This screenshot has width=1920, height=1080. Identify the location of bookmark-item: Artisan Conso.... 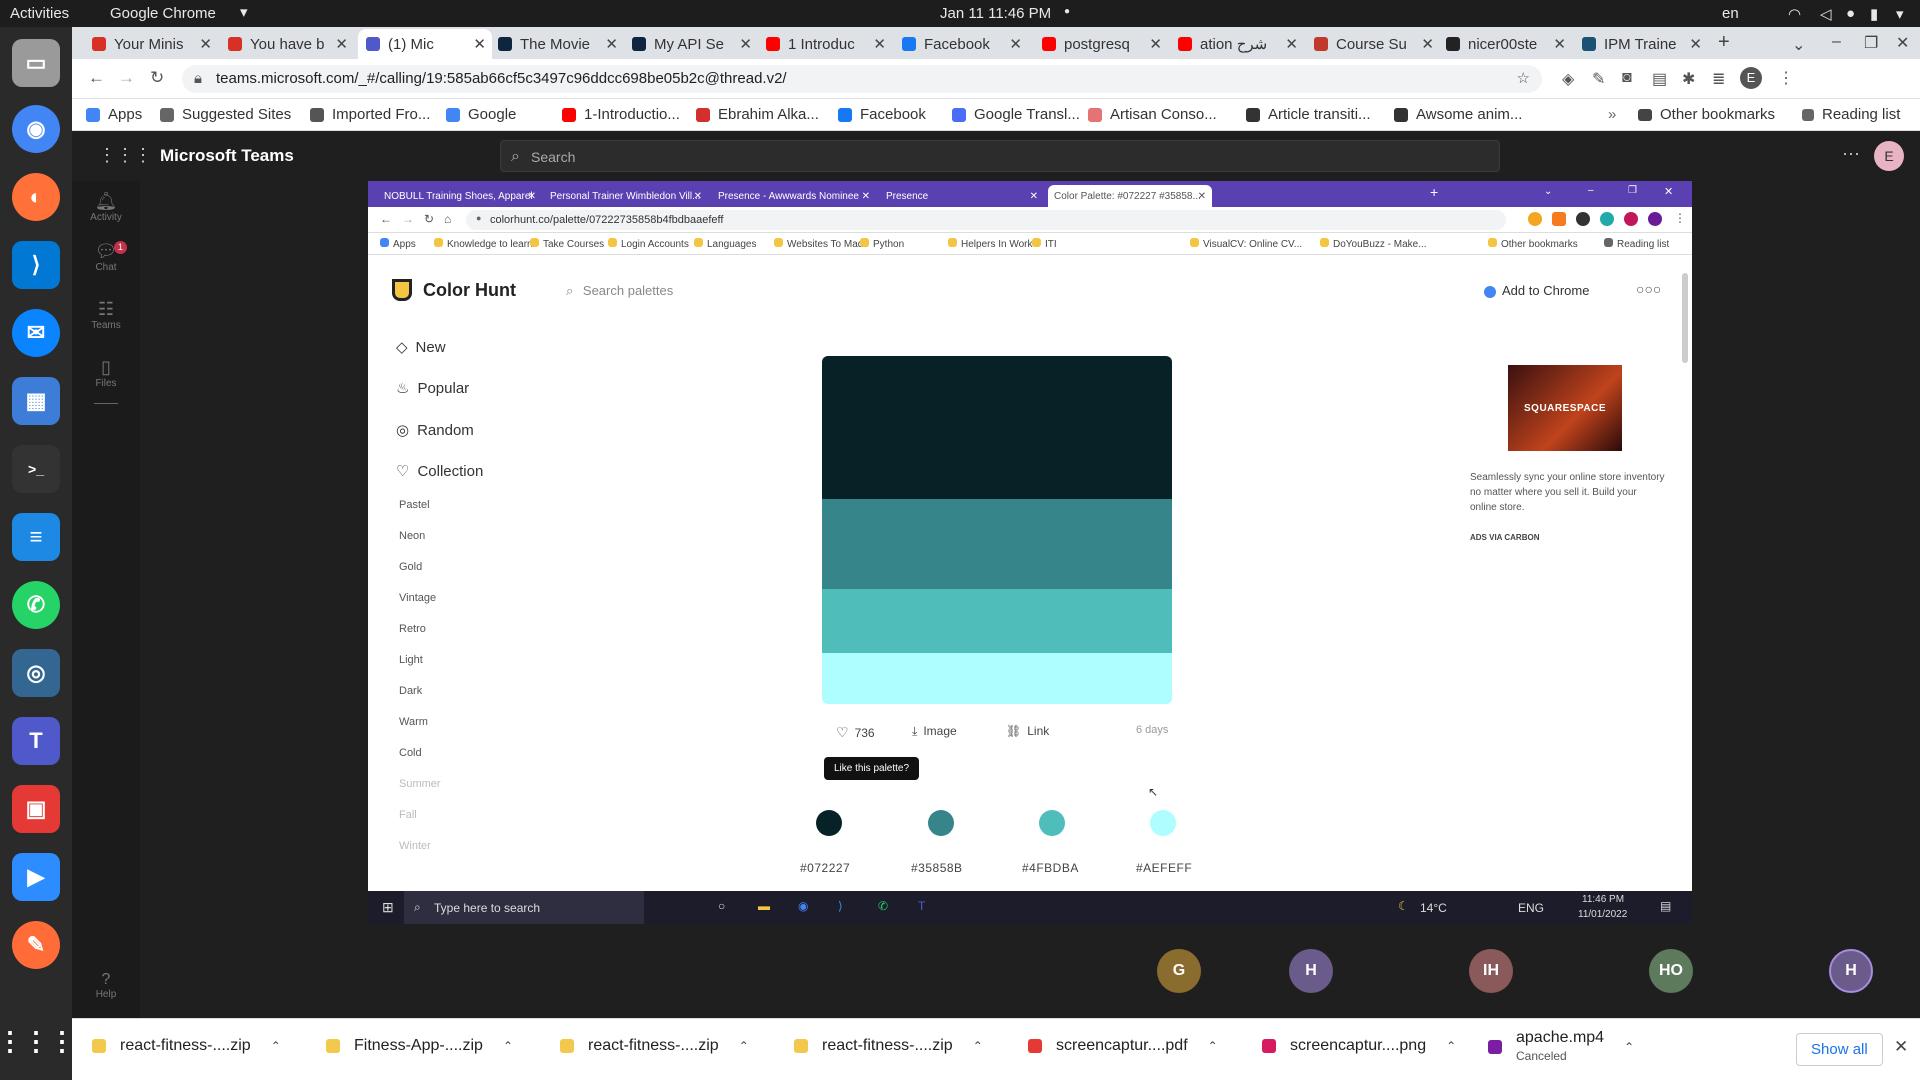
(1152, 114).